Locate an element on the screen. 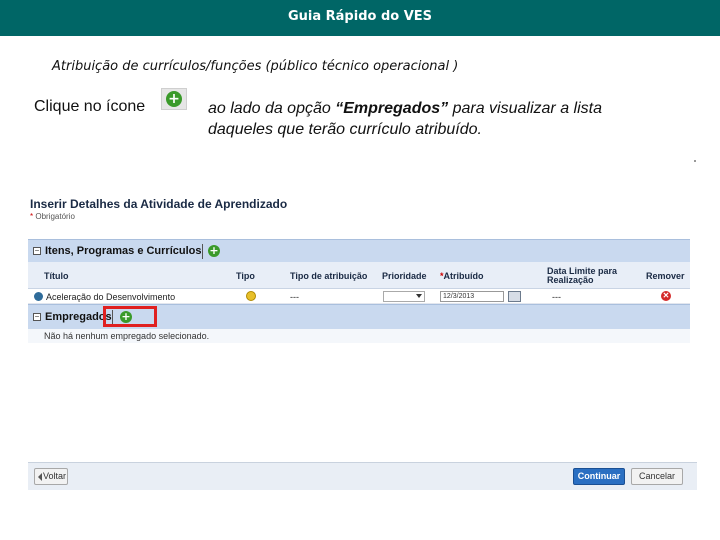 The width and height of the screenshot is (720, 540). row-assignment-type: --- is located at coordinates (294, 297).